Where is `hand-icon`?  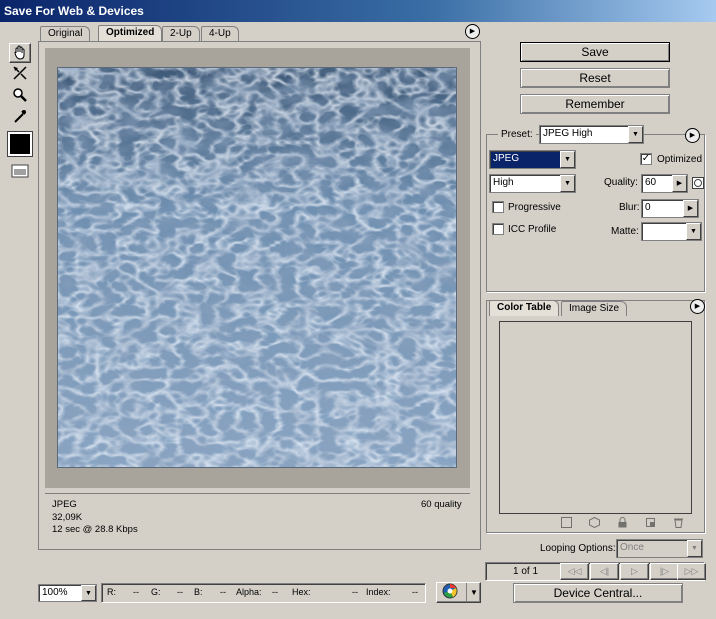 hand-icon is located at coordinates (20, 53).